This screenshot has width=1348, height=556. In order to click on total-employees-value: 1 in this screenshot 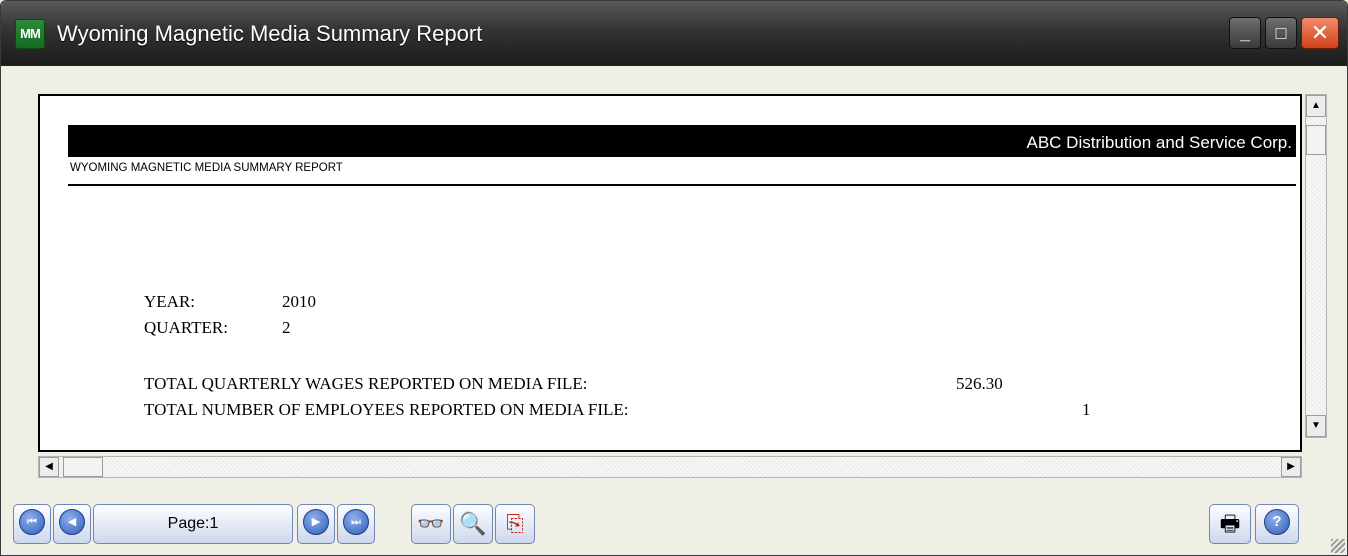, I will do `click(1086, 409)`.